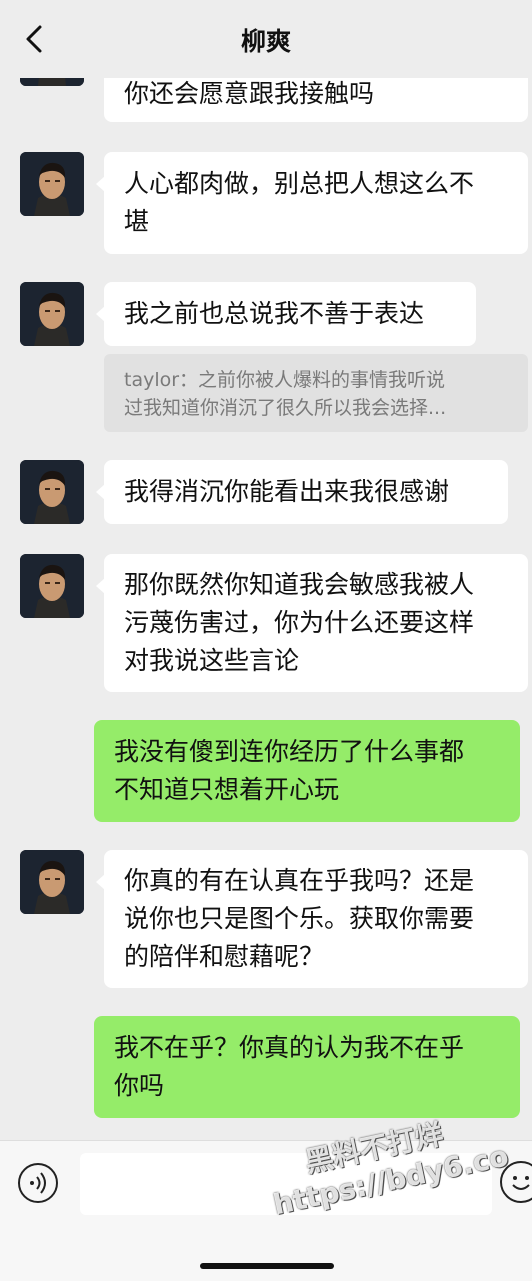 This screenshot has height=1281, width=532. What do you see at coordinates (299, 202) in the screenshot?
I see `message-text: 人心都肉做，别总把人想这么不 堪` at bounding box center [299, 202].